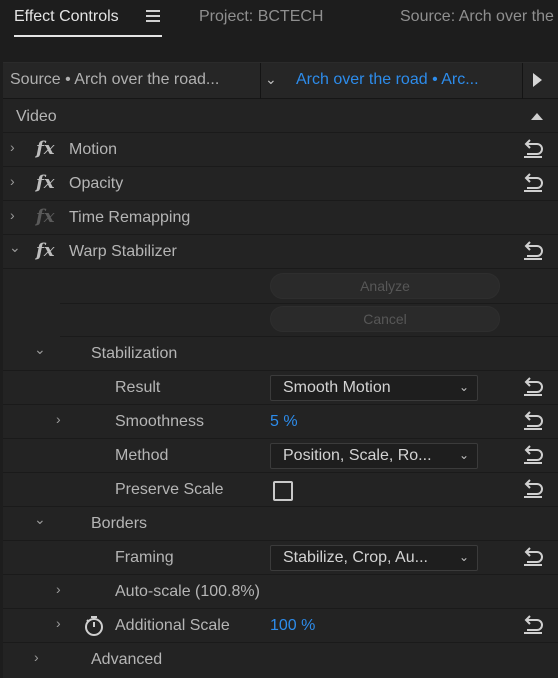 Image resolution: width=558 pixels, height=678 pixels. I want to click on method-row: Method Position, Scale, Ro... ⌄, so click(280, 456).